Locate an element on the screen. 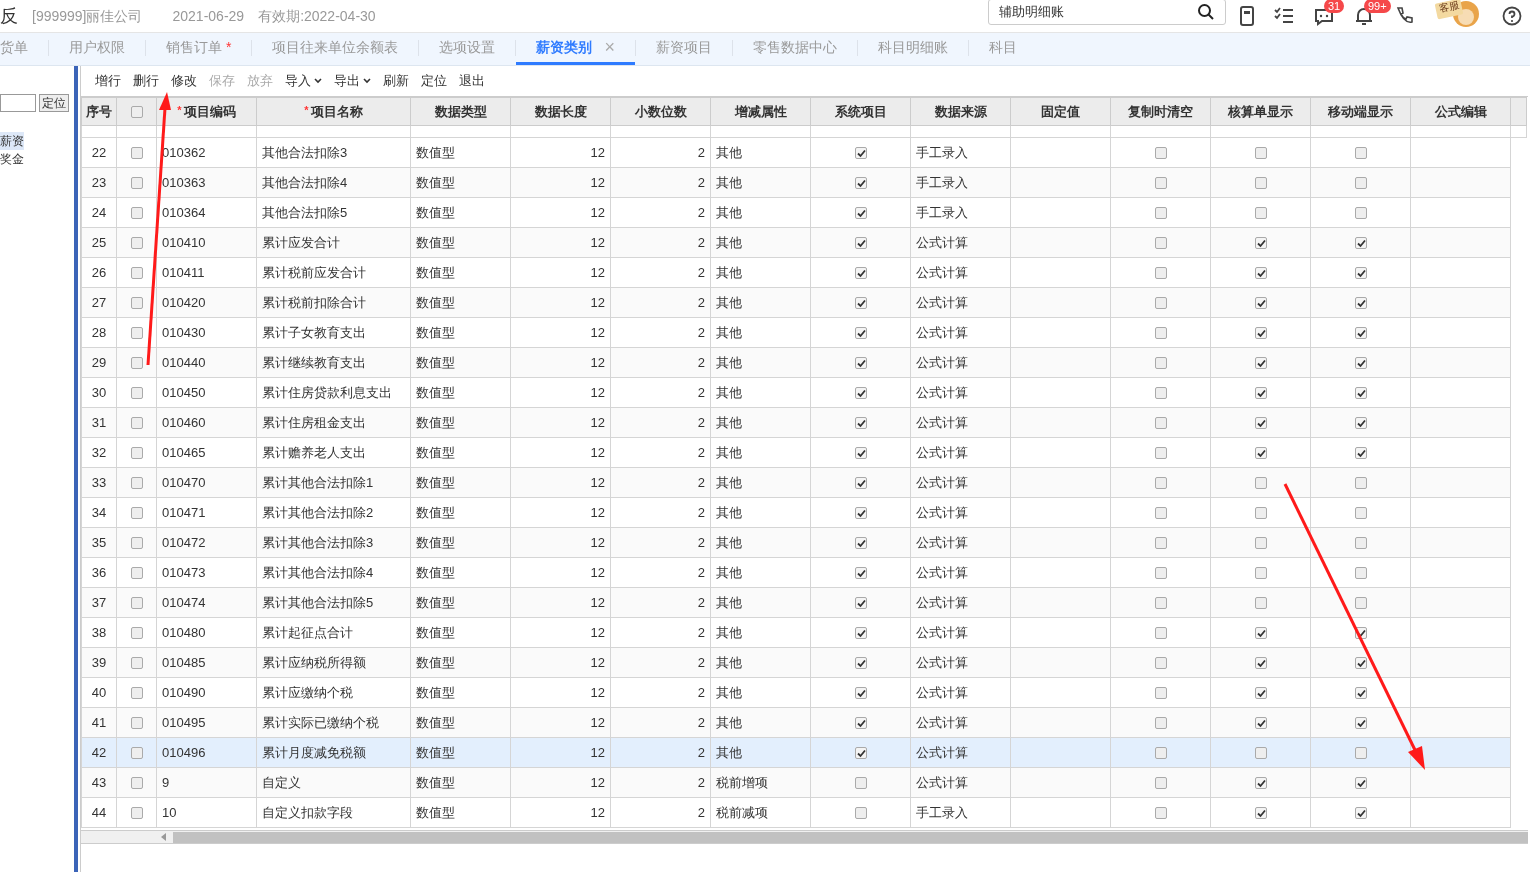 This screenshot has width=1530, height=872. toolbar-button: 定位 is located at coordinates (434, 81).